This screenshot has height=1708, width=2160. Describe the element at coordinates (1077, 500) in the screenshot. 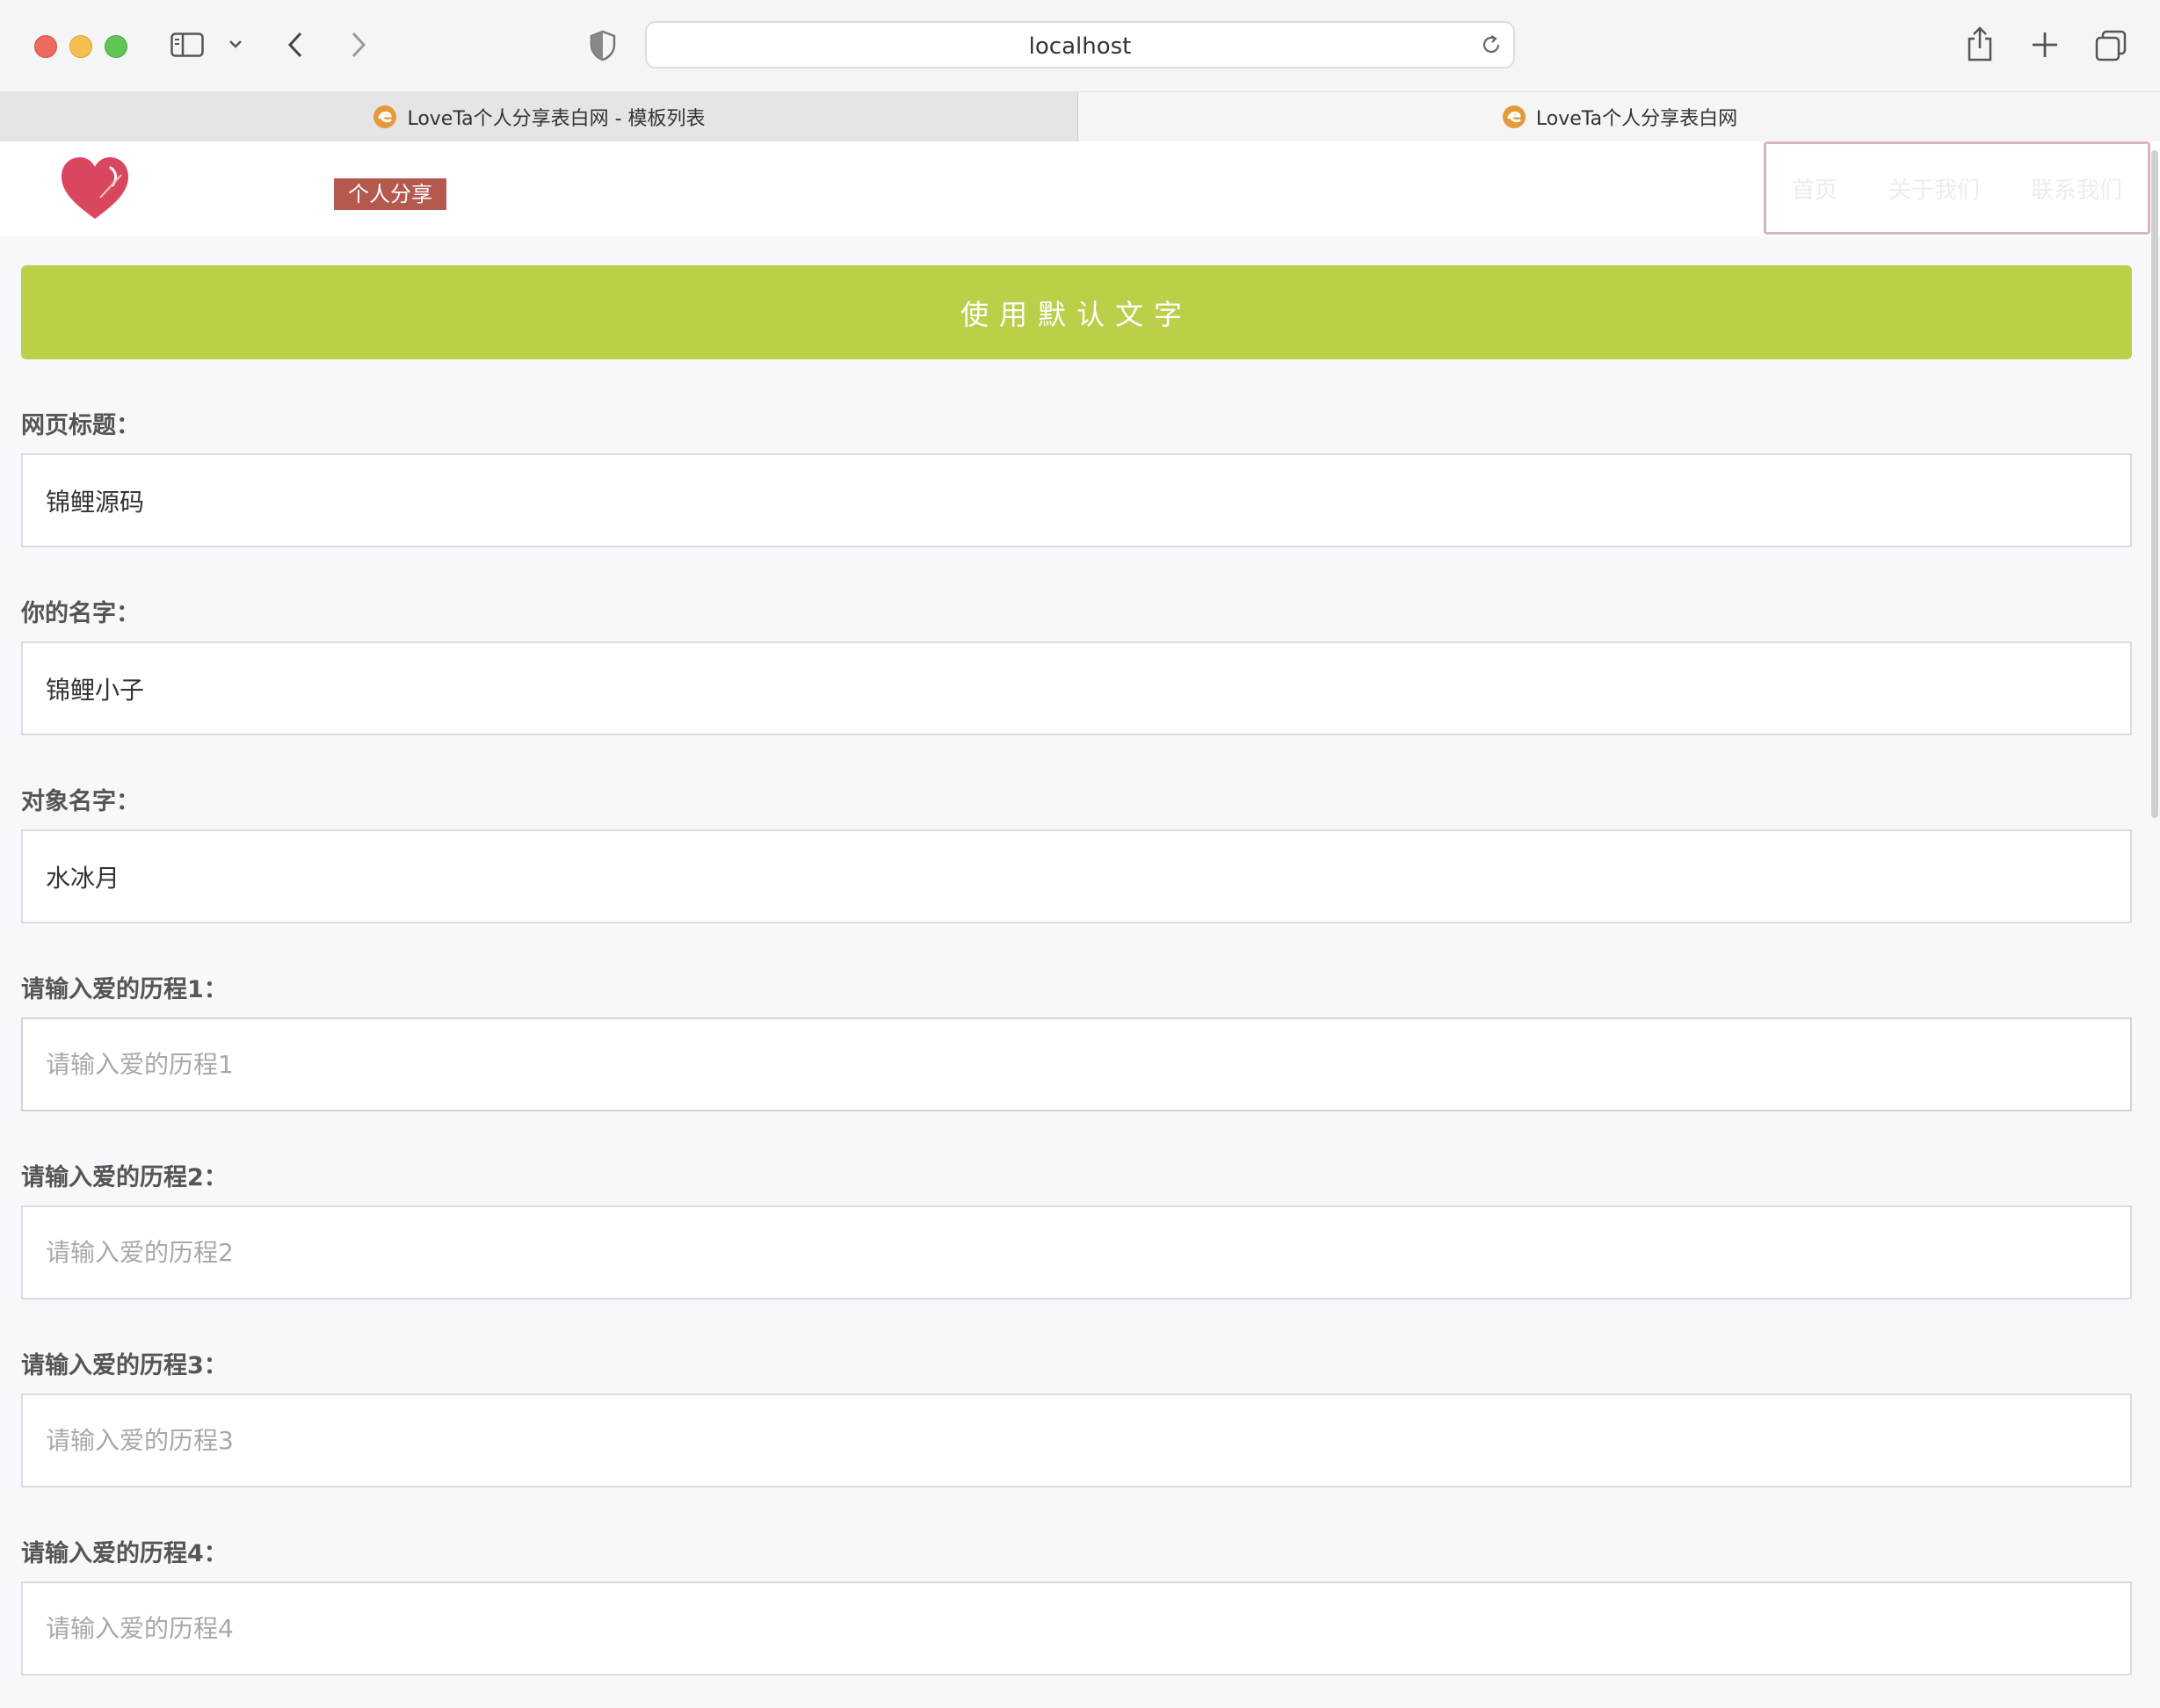

I see `page-title-input` at that location.